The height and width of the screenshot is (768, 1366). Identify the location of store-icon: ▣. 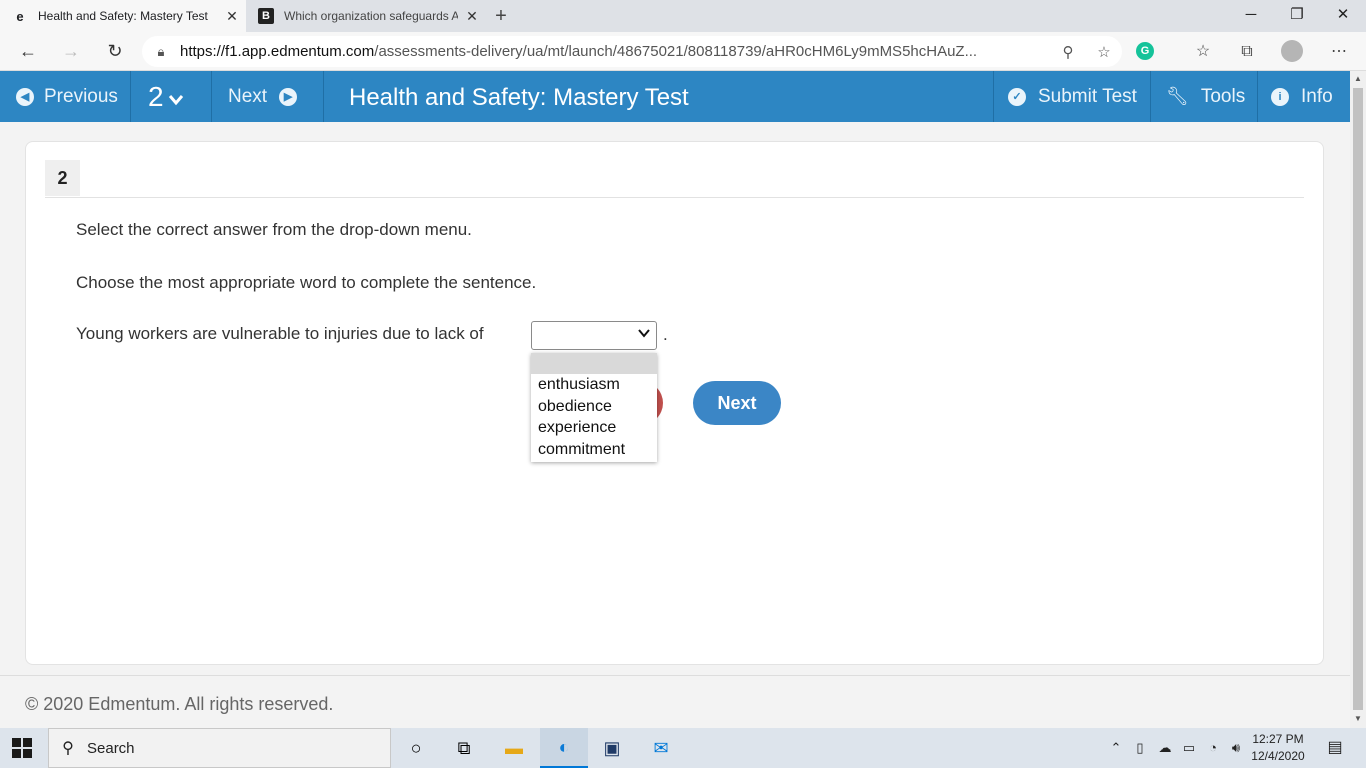
(612, 748).